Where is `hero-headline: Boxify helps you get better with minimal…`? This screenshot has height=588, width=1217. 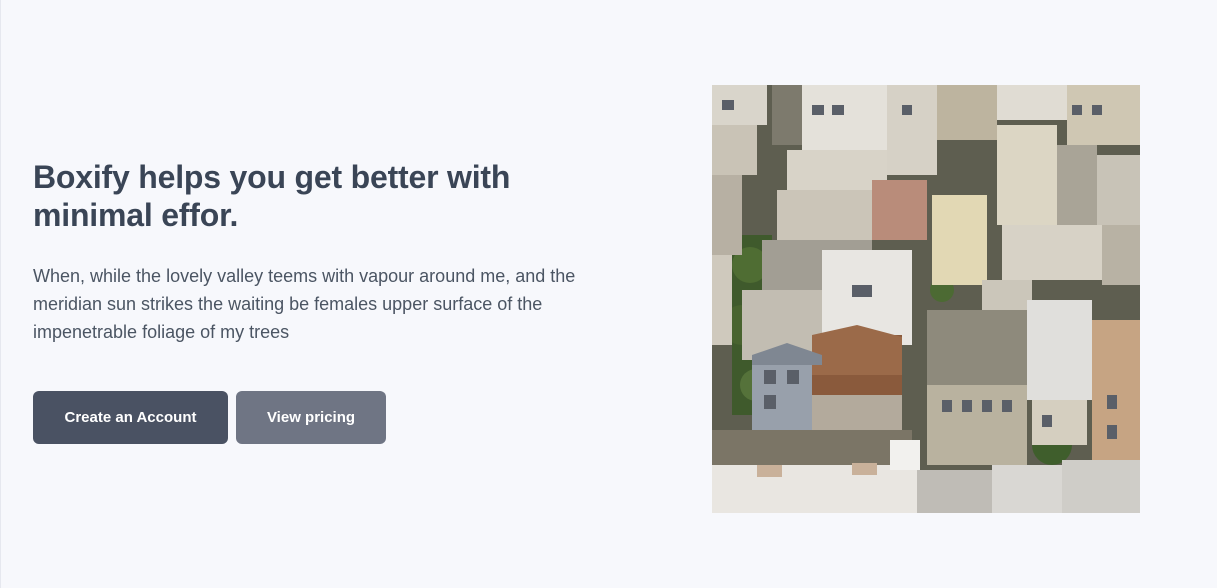
hero-headline: Boxify helps you get better with minimal… is located at coordinates (272, 196).